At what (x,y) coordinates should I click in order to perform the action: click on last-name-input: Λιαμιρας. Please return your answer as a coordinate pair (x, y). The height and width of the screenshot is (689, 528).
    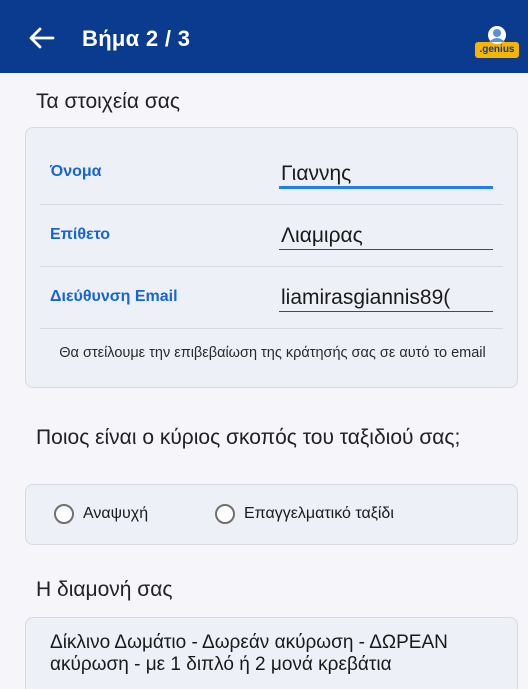
    Looking at the image, I should click on (386, 237).